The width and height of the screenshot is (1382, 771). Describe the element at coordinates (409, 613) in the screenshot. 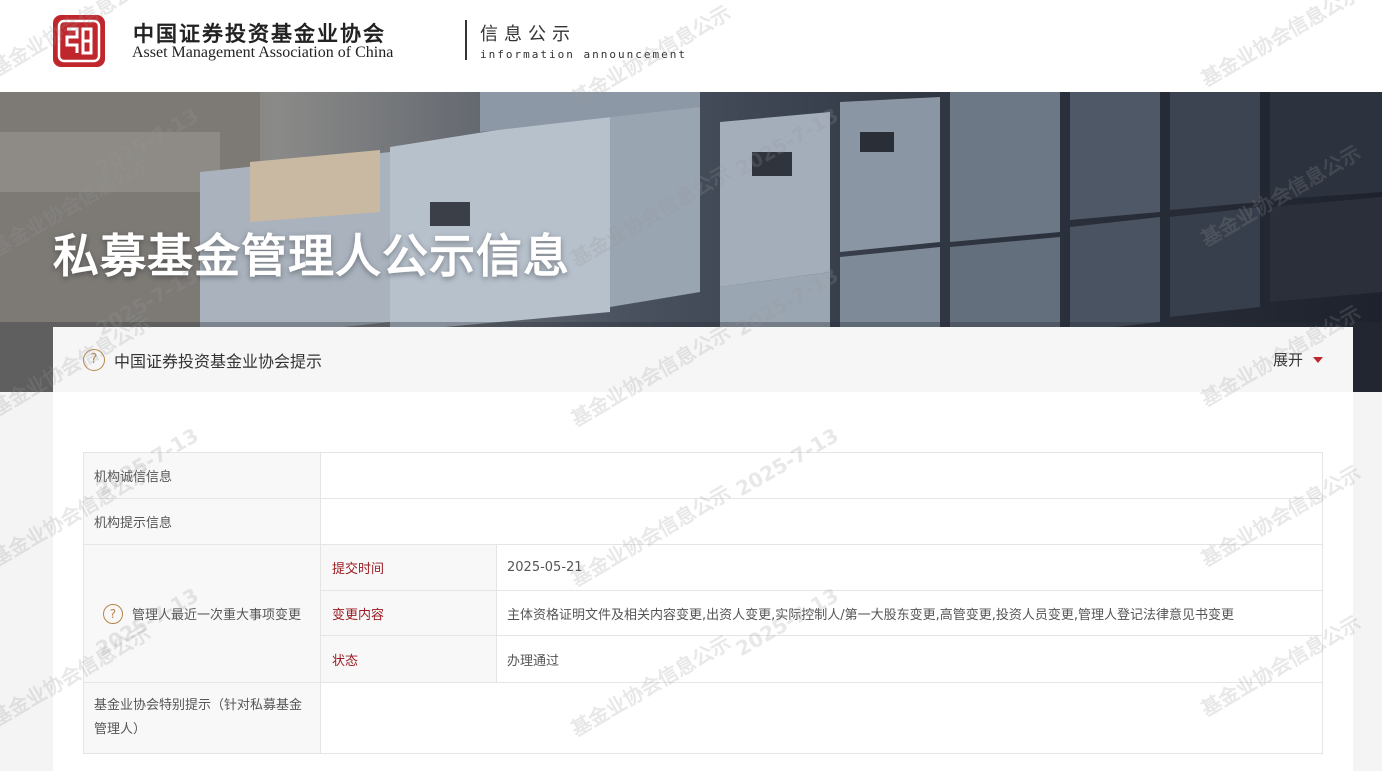

I see `change-content-label: 变更内容` at that location.